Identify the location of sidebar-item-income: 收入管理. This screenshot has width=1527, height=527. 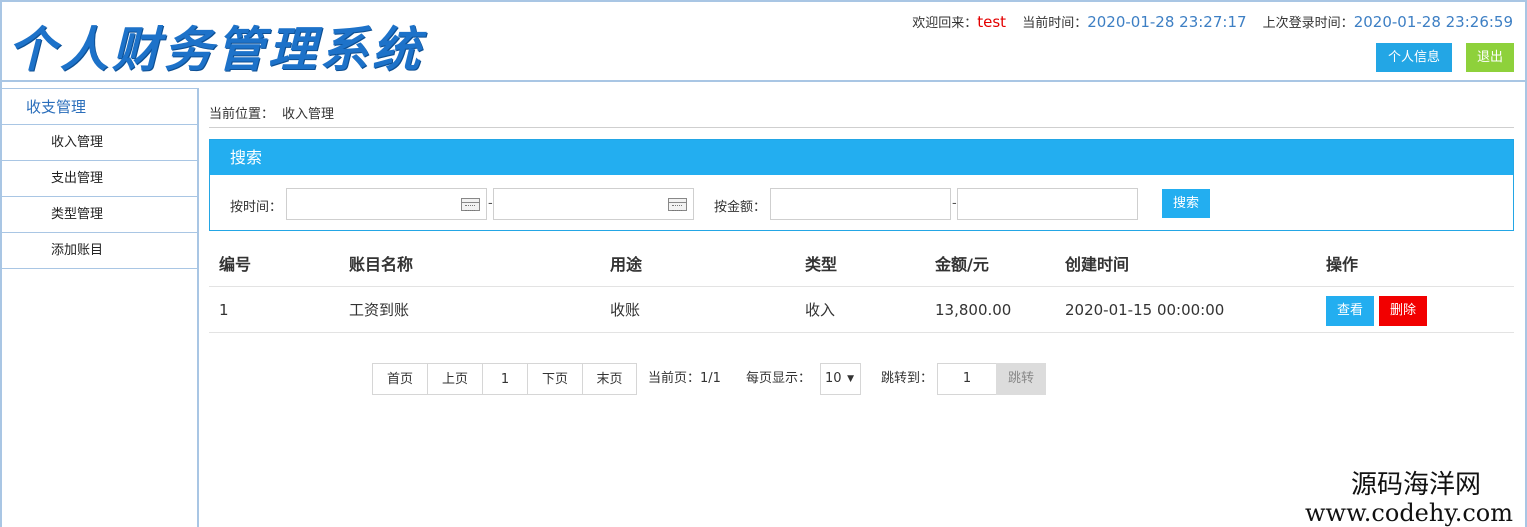
(99, 143).